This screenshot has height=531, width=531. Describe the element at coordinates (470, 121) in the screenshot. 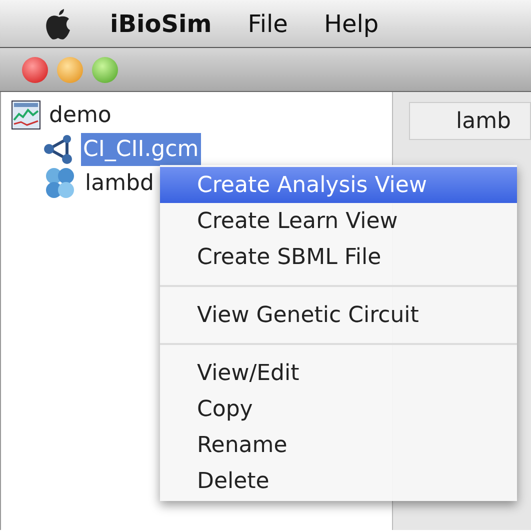

I see `tab: lamb` at that location.